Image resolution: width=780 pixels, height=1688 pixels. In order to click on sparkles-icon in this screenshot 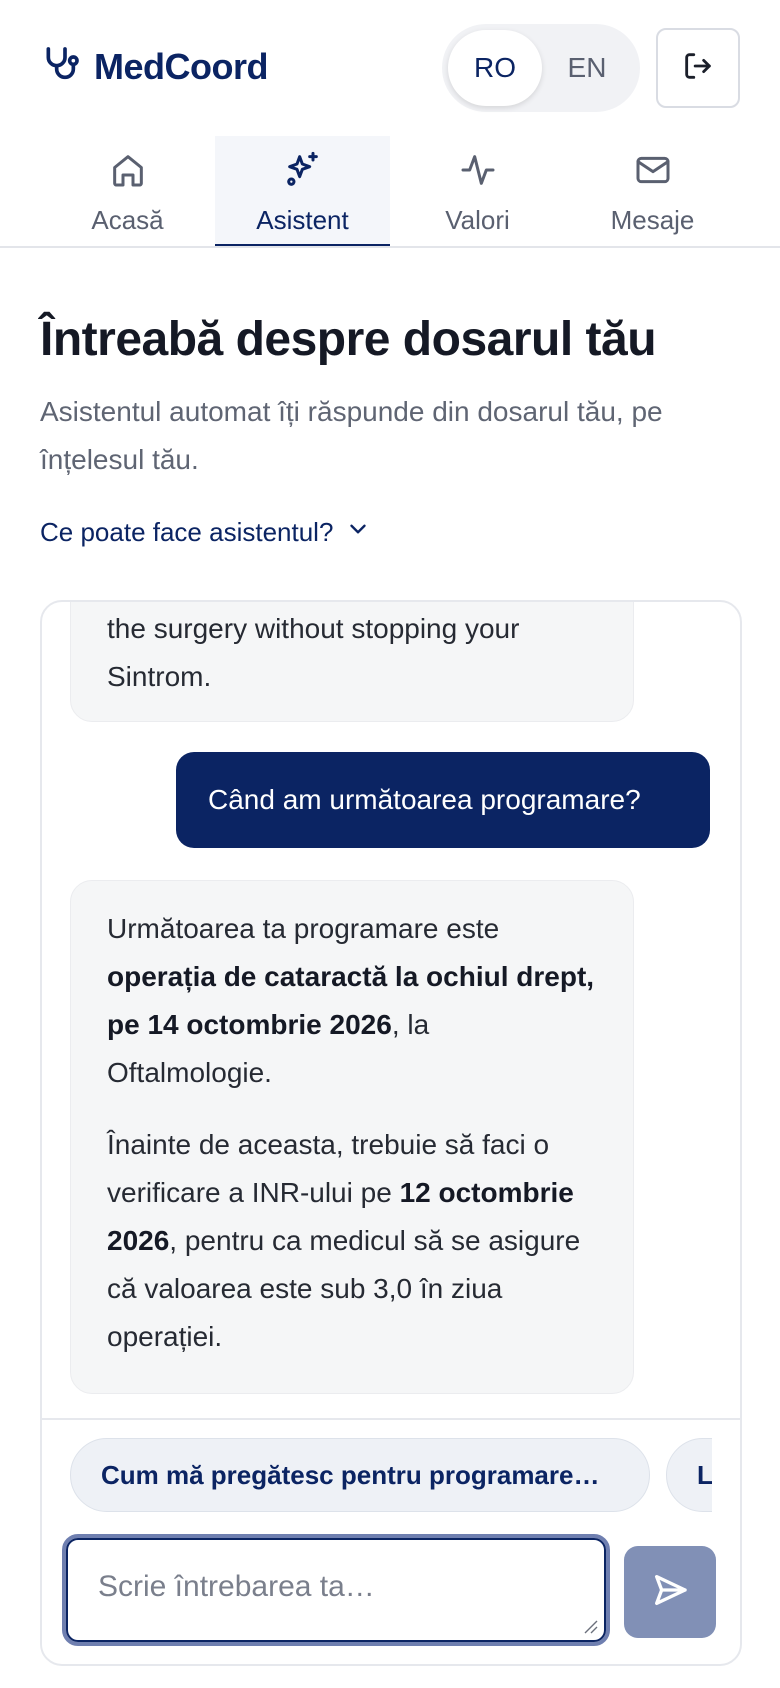, I will do `click(303, 177)`.